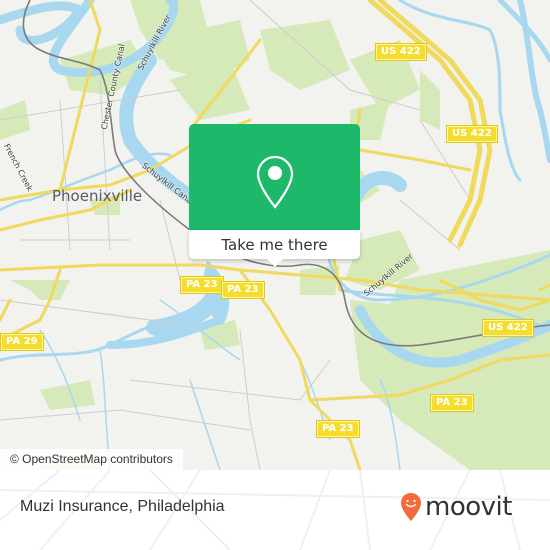  I want to click on location-title: Muzi Insurance, Philadelphia, so click(122, 506).